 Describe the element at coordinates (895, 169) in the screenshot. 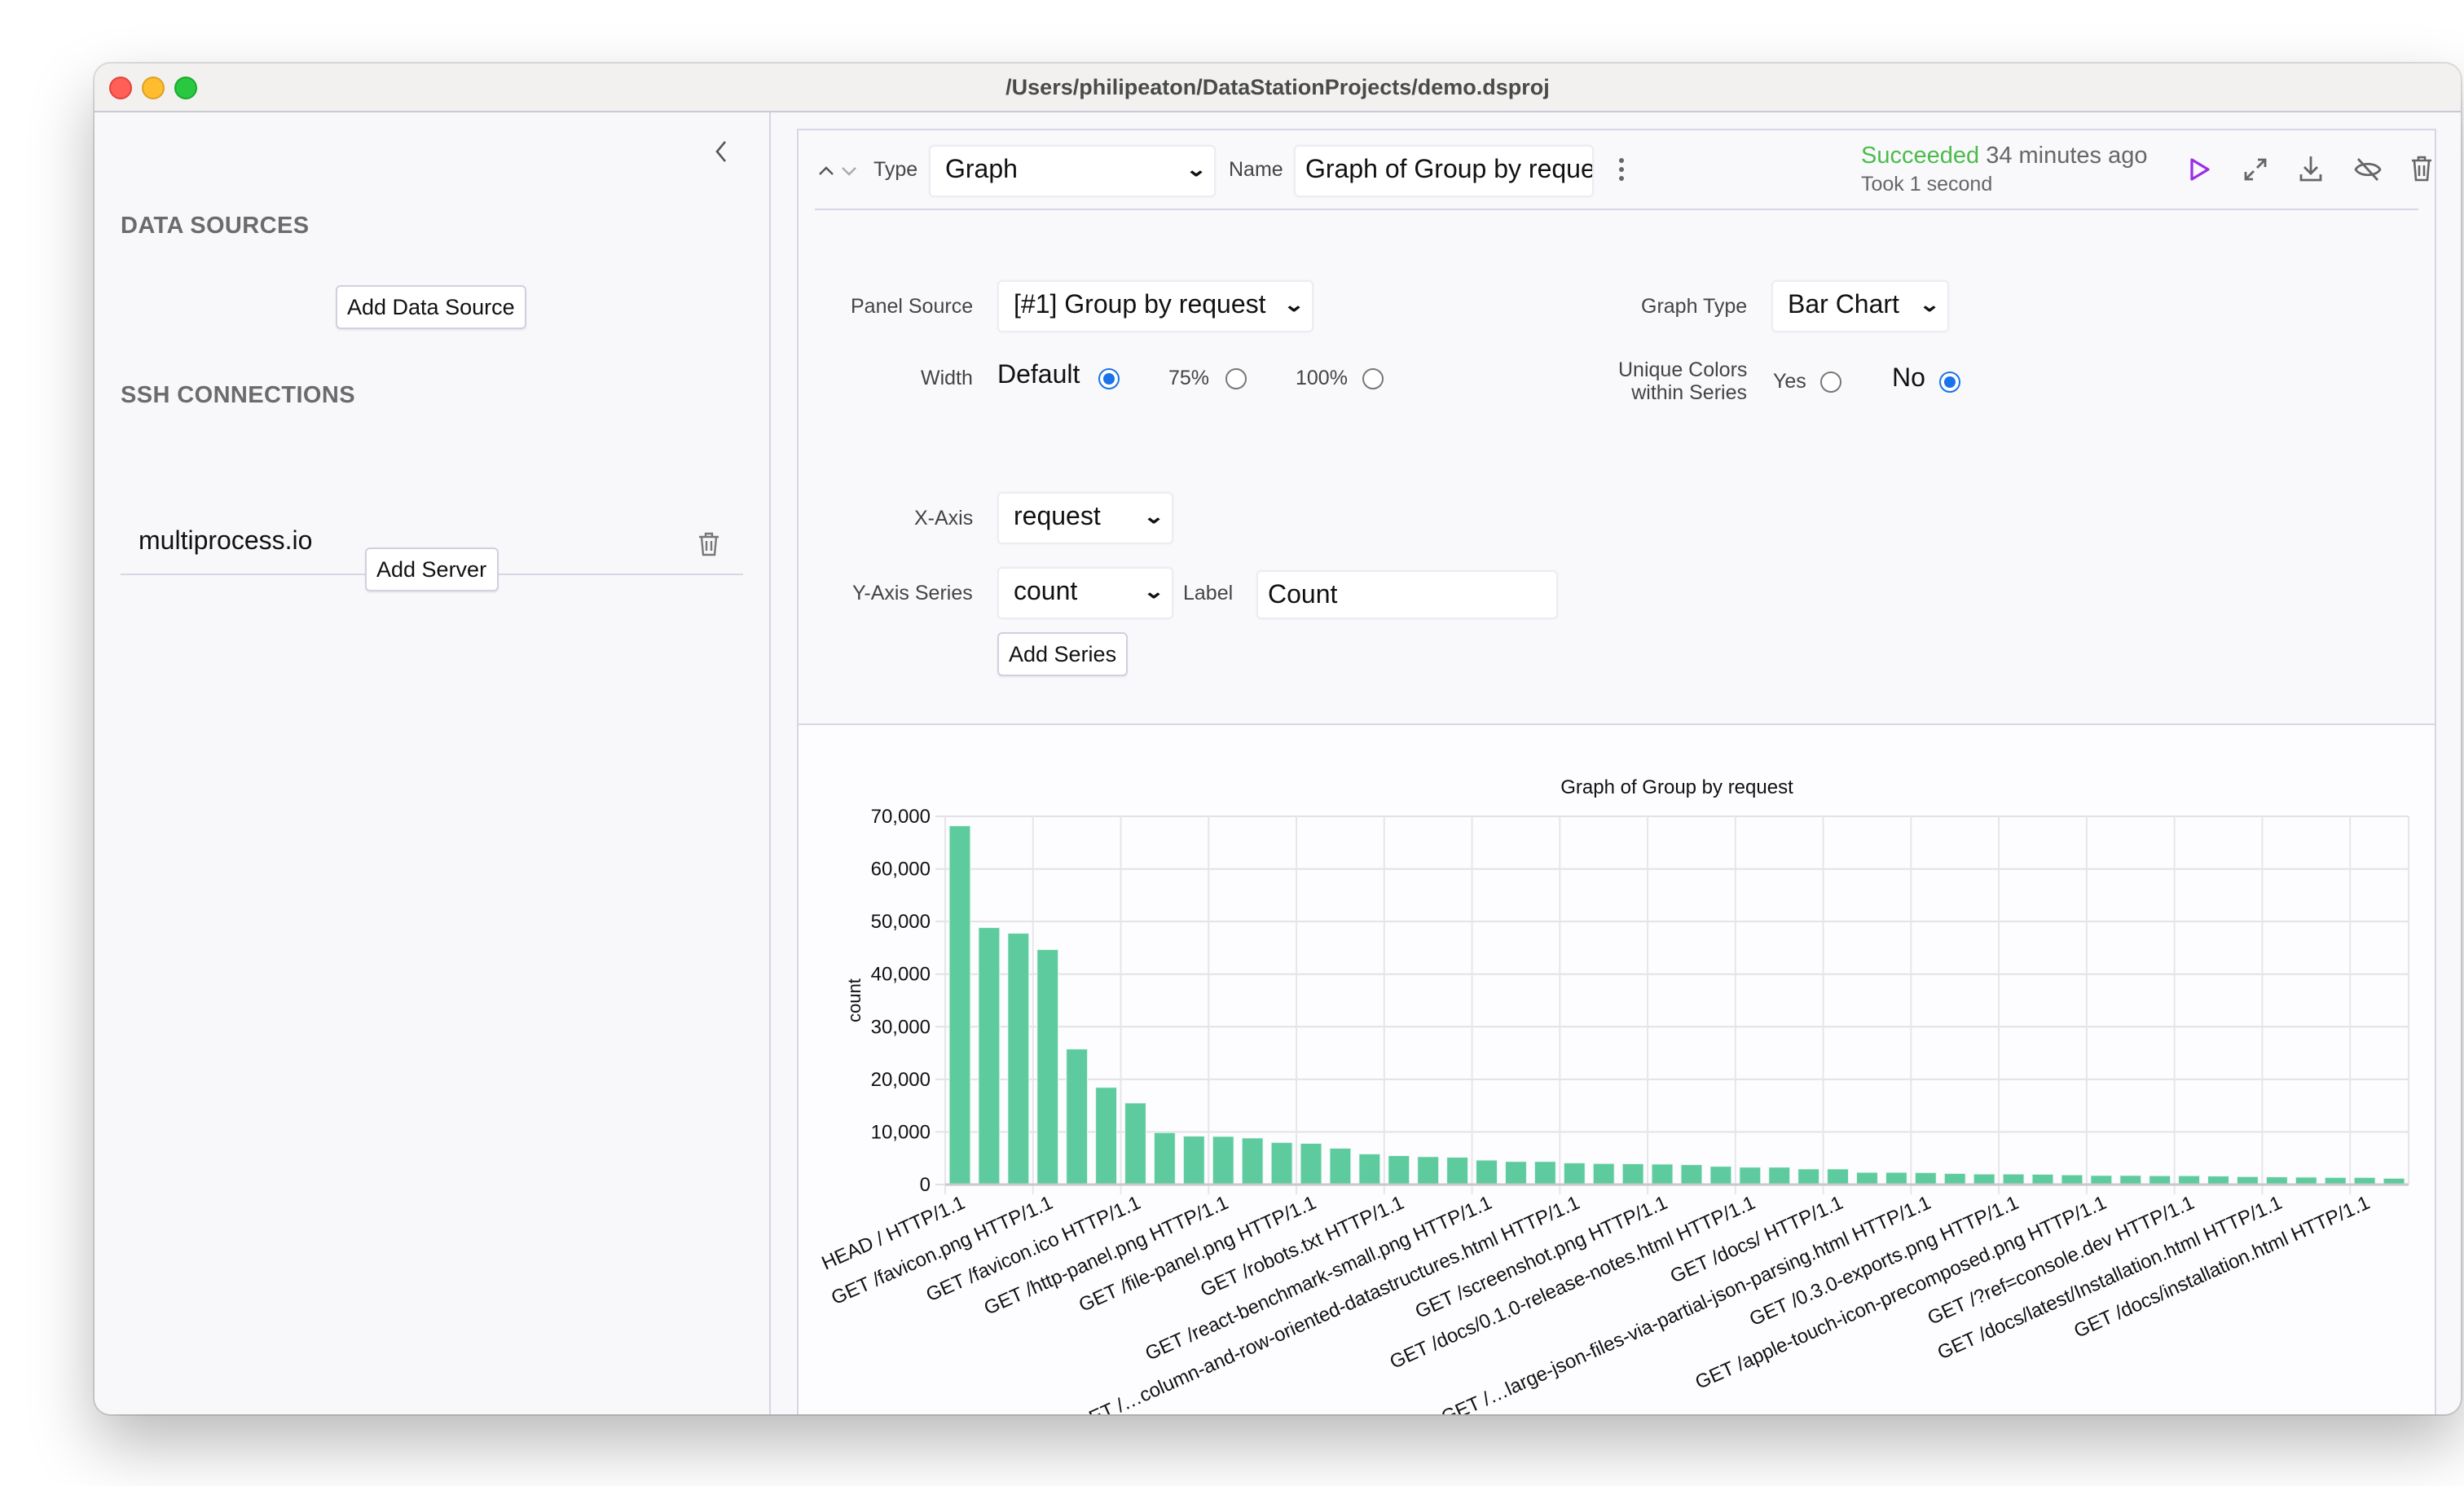

I see `type-label: Type` at that location.